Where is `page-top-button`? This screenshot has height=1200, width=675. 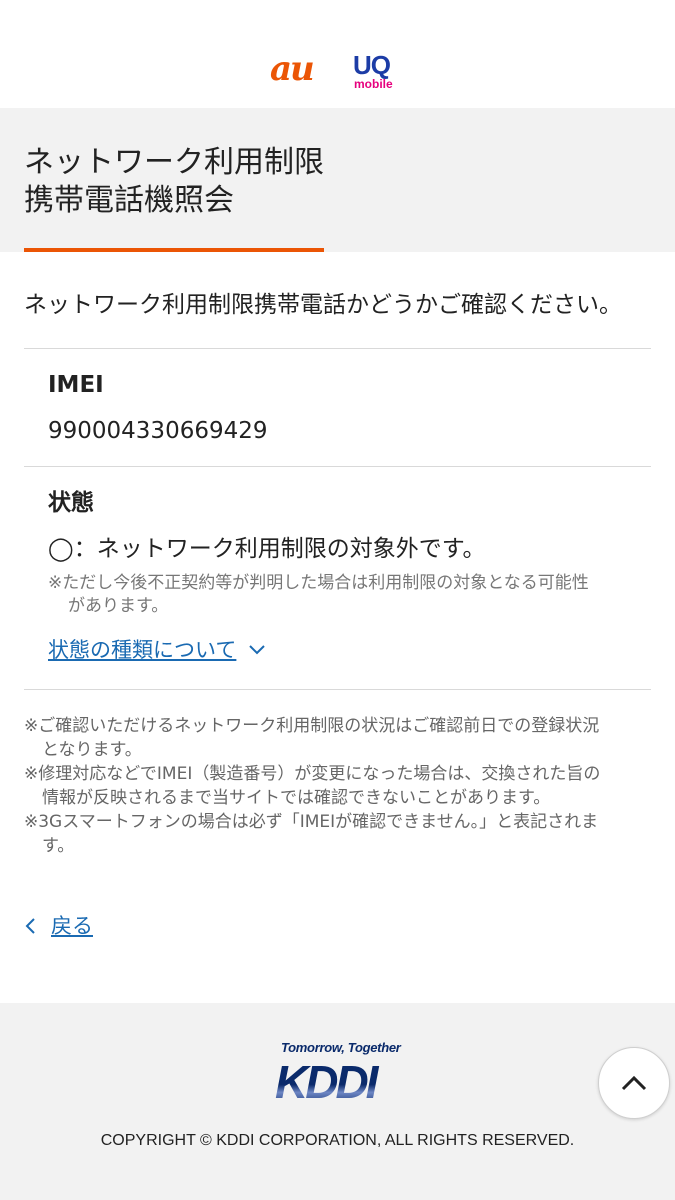 page-top-button is located at coordinates (634, 1083).